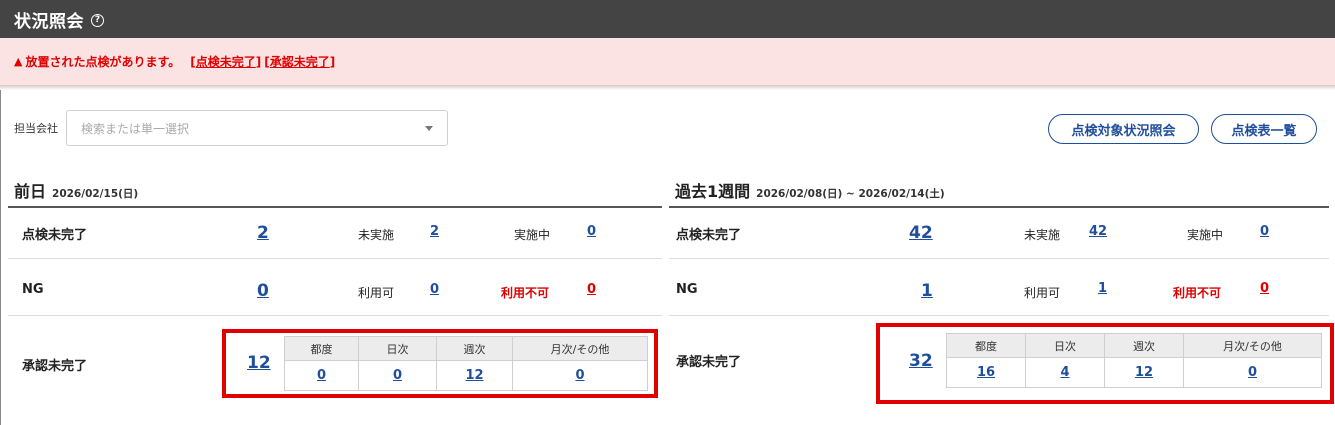 This screenshot has height=425, width=1335. Describe the element at coordinates (97, 20) in the screenshot. I see `help-icon: ?` at that location.